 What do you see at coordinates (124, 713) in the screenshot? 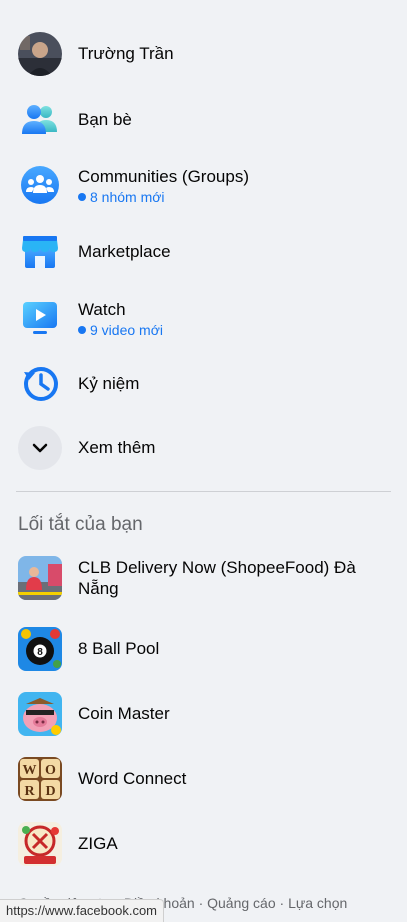
I see `shortcut-label: Coin Master` at bounding box center [124, 713].